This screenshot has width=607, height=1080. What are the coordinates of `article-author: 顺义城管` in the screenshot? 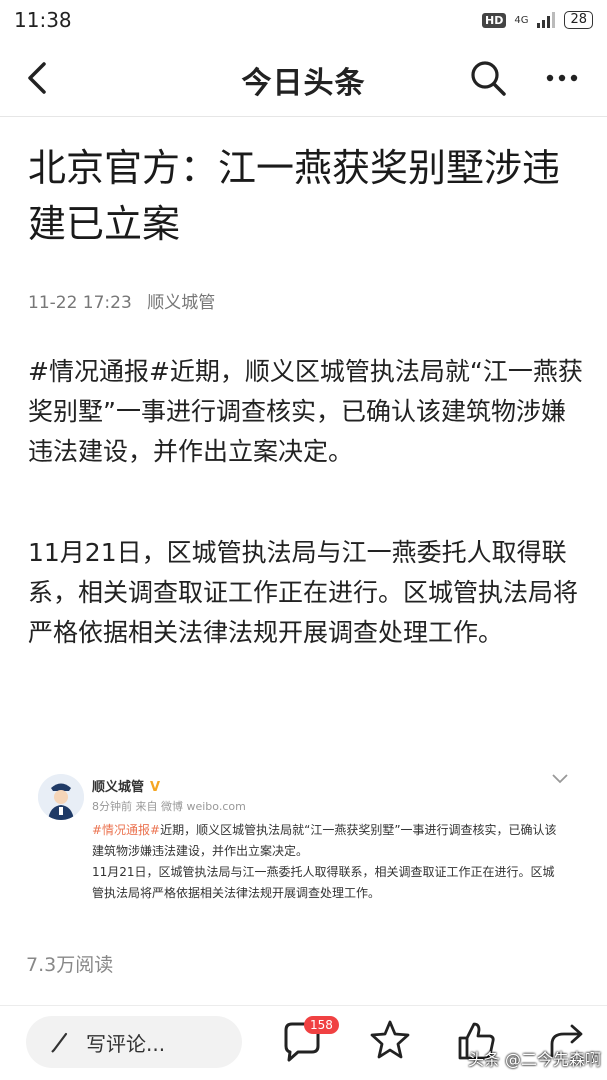 It's located at (181, 303).